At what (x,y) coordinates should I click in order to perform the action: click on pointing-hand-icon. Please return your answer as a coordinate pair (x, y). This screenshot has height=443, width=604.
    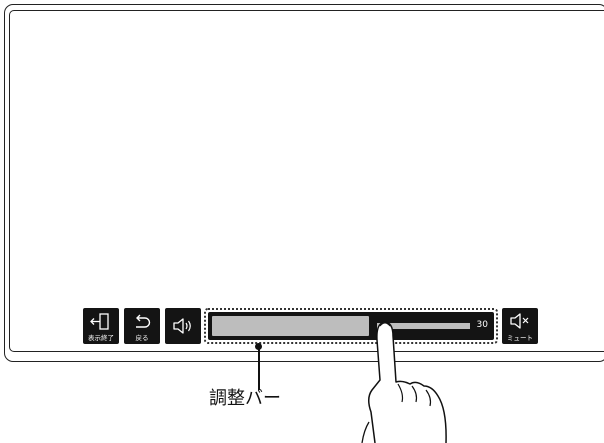
    Looking at the image, I should click on (404, 382).